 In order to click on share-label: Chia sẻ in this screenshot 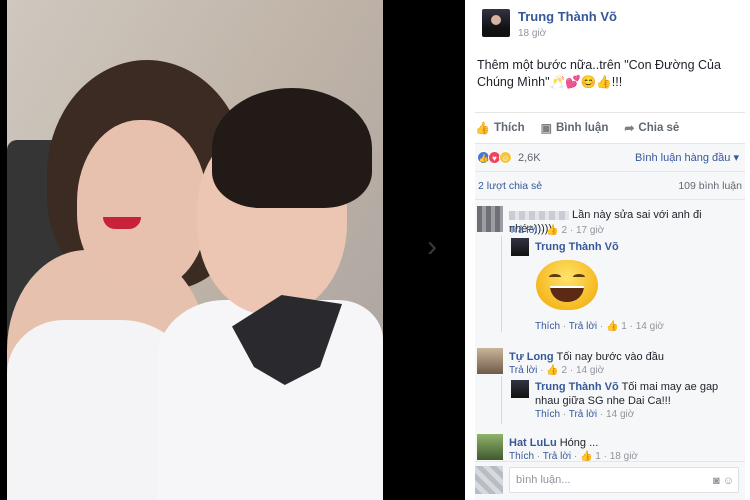, I will do `click(659, 127)`.